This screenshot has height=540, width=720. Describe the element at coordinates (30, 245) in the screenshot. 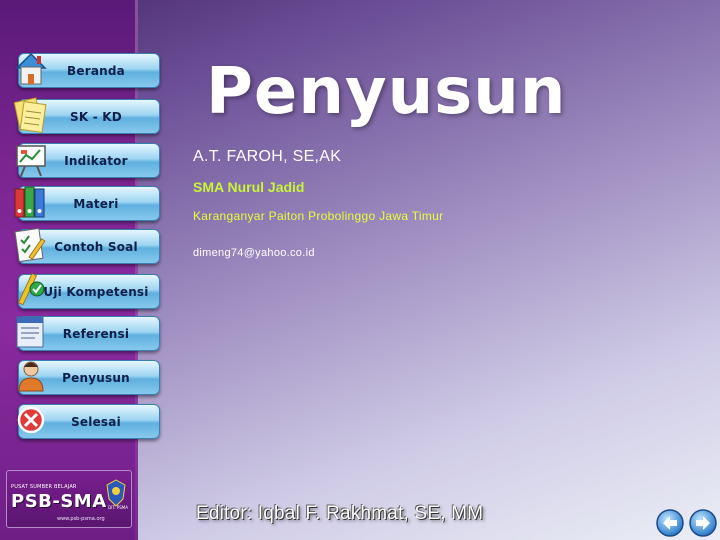

I see `checklist-icon` at that location.